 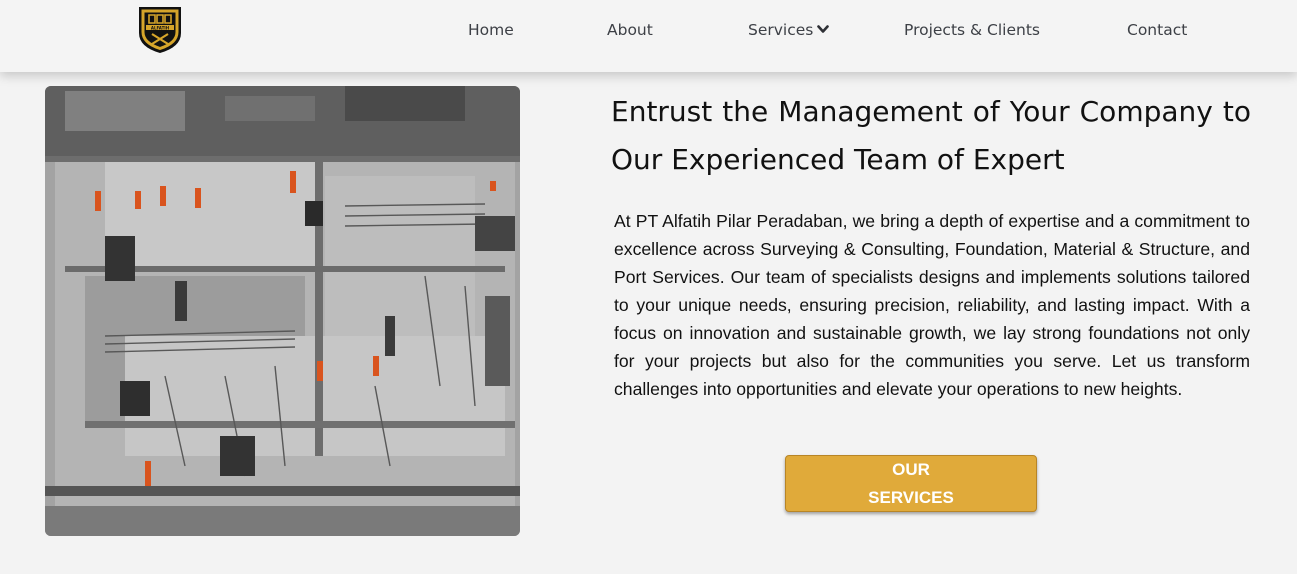 What do you see at coordinates (823, 28) in the screenshot?
I see `chevron-down-icon` at bounding box center [823, 28].